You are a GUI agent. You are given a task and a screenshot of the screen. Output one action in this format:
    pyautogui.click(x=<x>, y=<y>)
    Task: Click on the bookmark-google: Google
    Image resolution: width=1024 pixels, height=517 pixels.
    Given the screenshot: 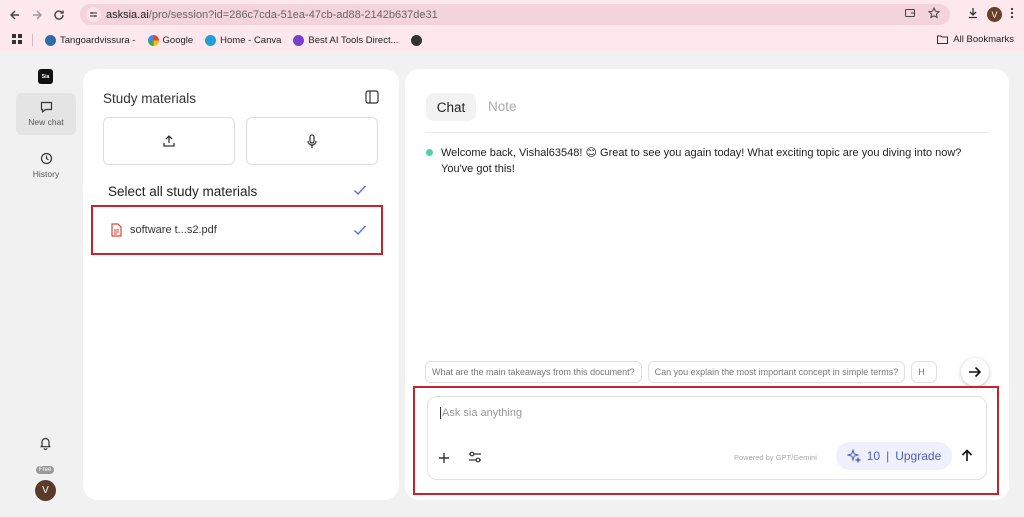 What is the action you would take?
    pyautogui.click(x=170, y=40)
    